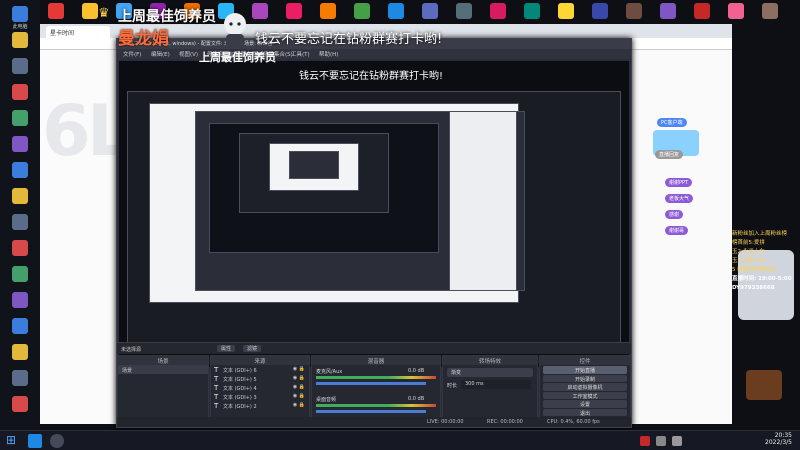 This screenshot has height=450, width=800. What do you see at coordinates (376, 405) in the screenshot?
I see `mixer-channel-2-meter` at bounding box center [376, 405].